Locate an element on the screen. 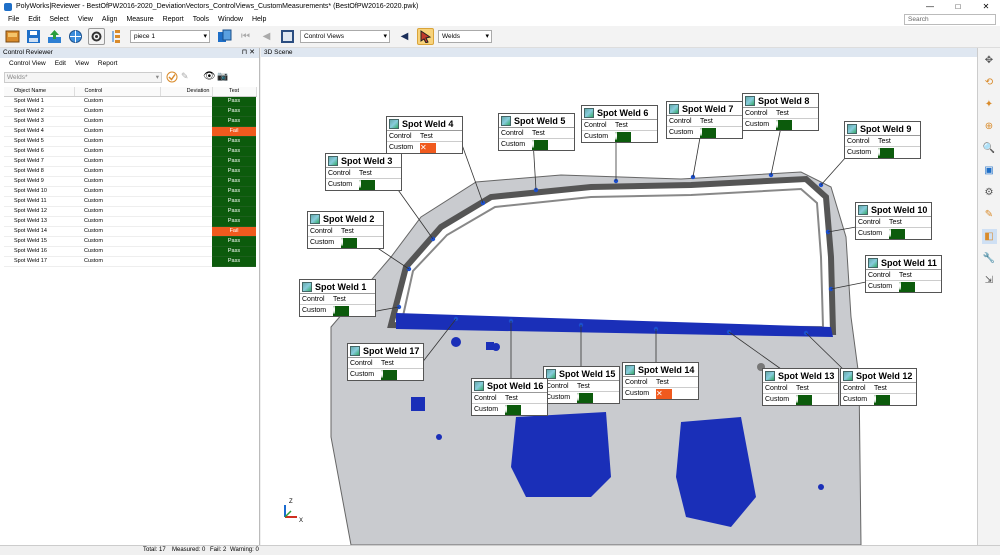 Image resolution: width=1000 pixels, height=555 pixels. reviewer-menu-edit: Edit is located at coordinates (60, 63).